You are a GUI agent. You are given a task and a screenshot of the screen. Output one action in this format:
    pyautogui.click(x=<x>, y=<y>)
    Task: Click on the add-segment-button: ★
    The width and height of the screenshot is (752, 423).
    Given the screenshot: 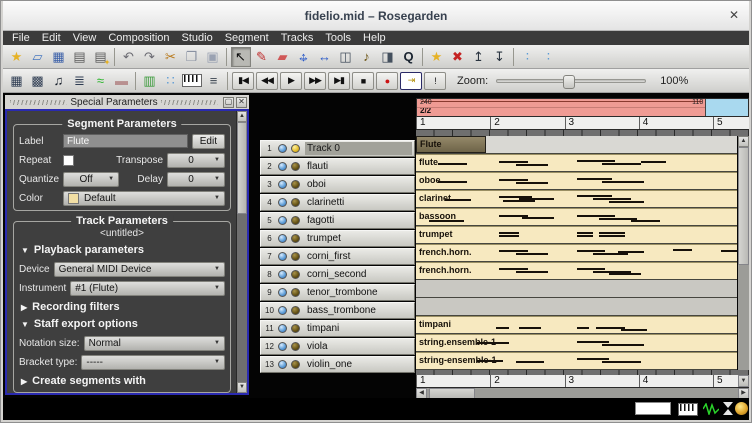 What is the action you would take?
    pyautogui.click(x=437, y=57)
    